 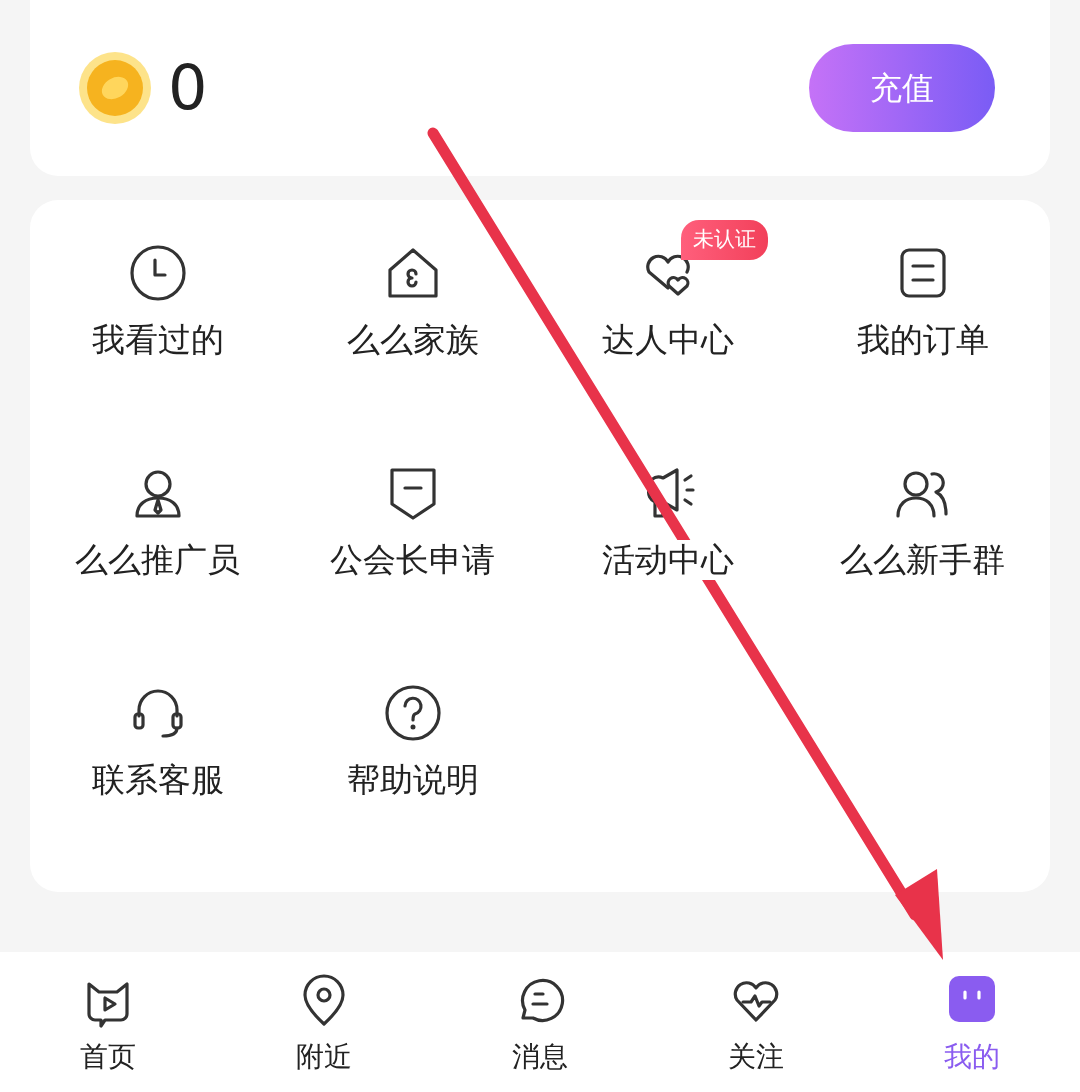 What do you see at coordinates (724, 240) in the screenshot?
I see `status-badge: 未认证` at bounding box center [724, 240].